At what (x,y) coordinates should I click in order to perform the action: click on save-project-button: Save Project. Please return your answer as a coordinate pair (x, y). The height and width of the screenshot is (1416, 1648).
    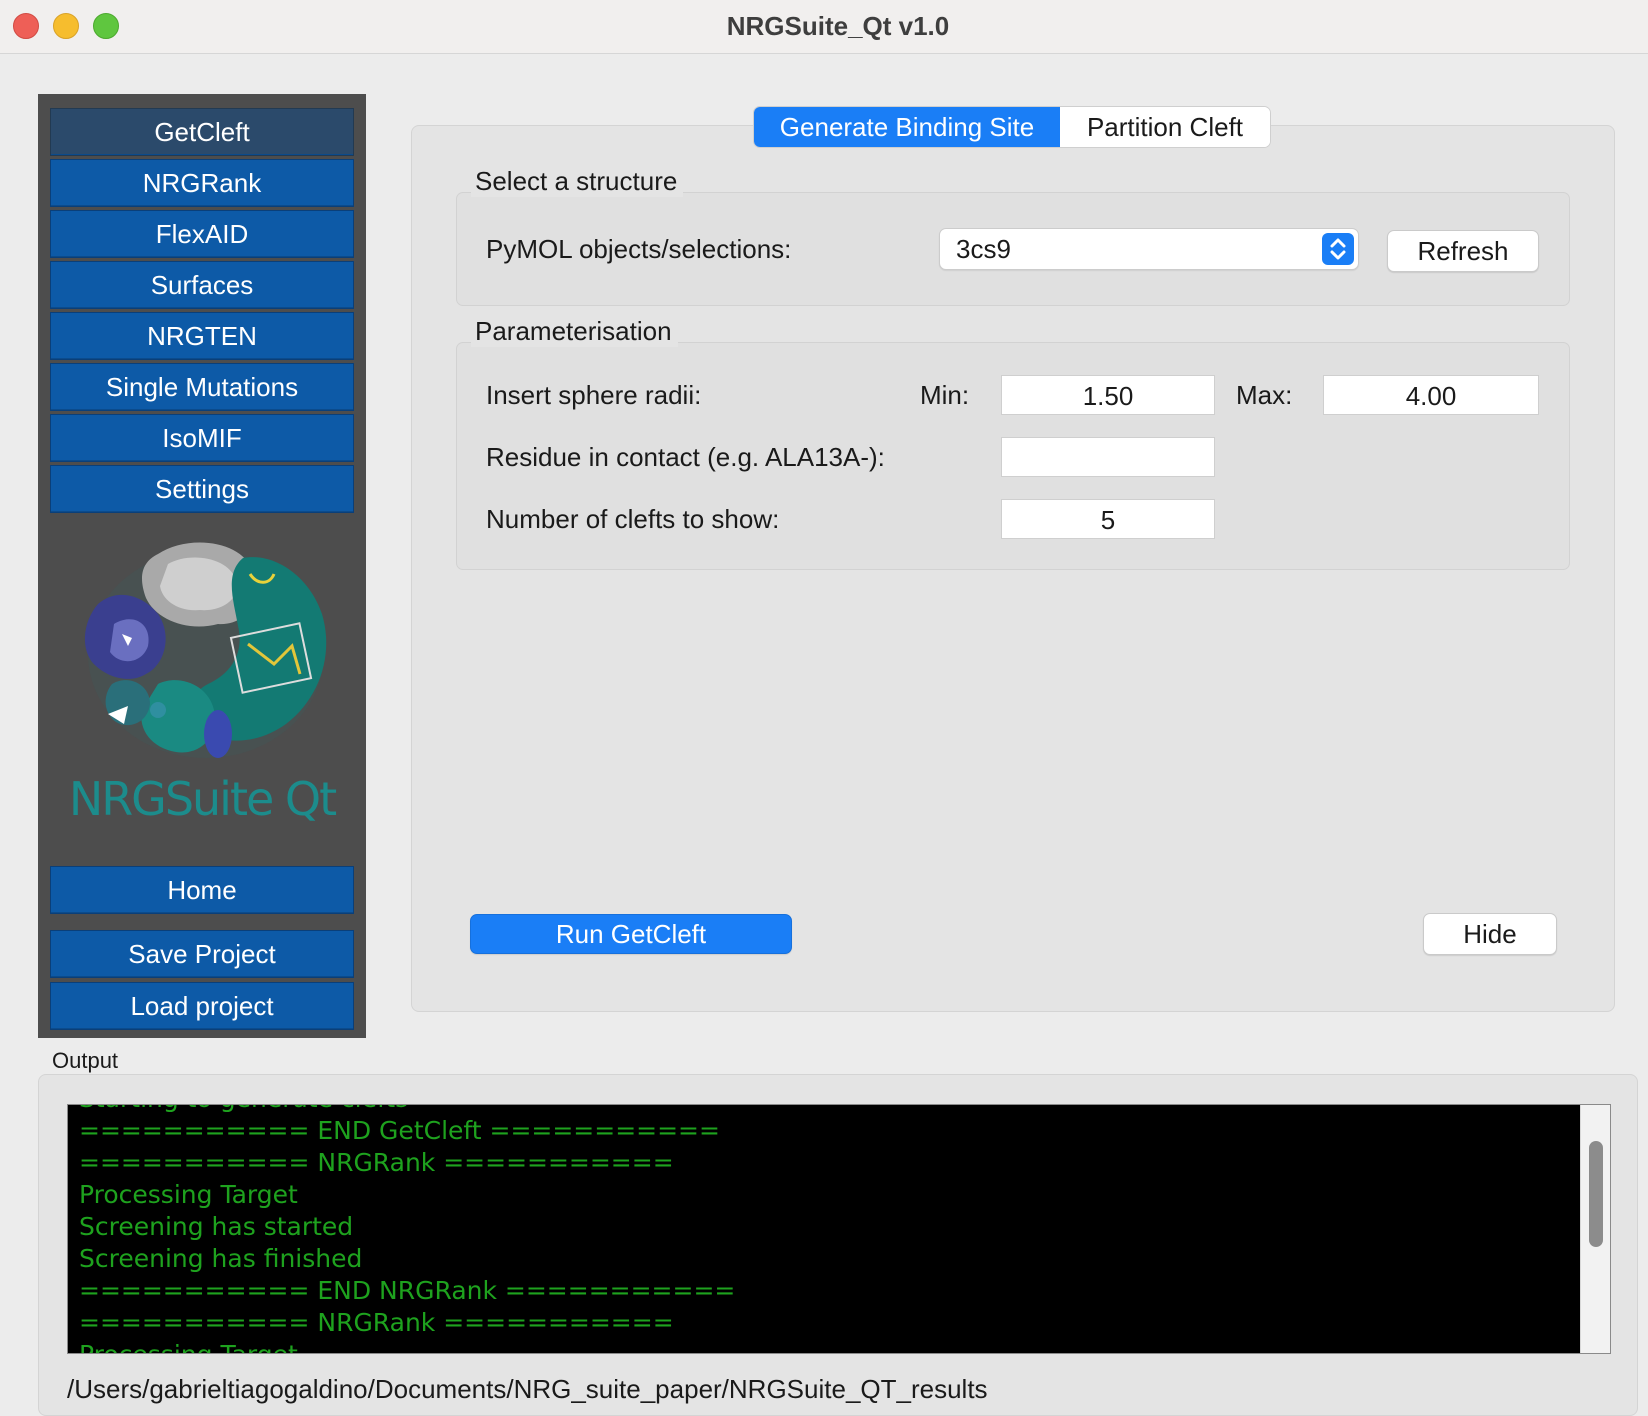
    Looking at the image, I should click on (202, 954).